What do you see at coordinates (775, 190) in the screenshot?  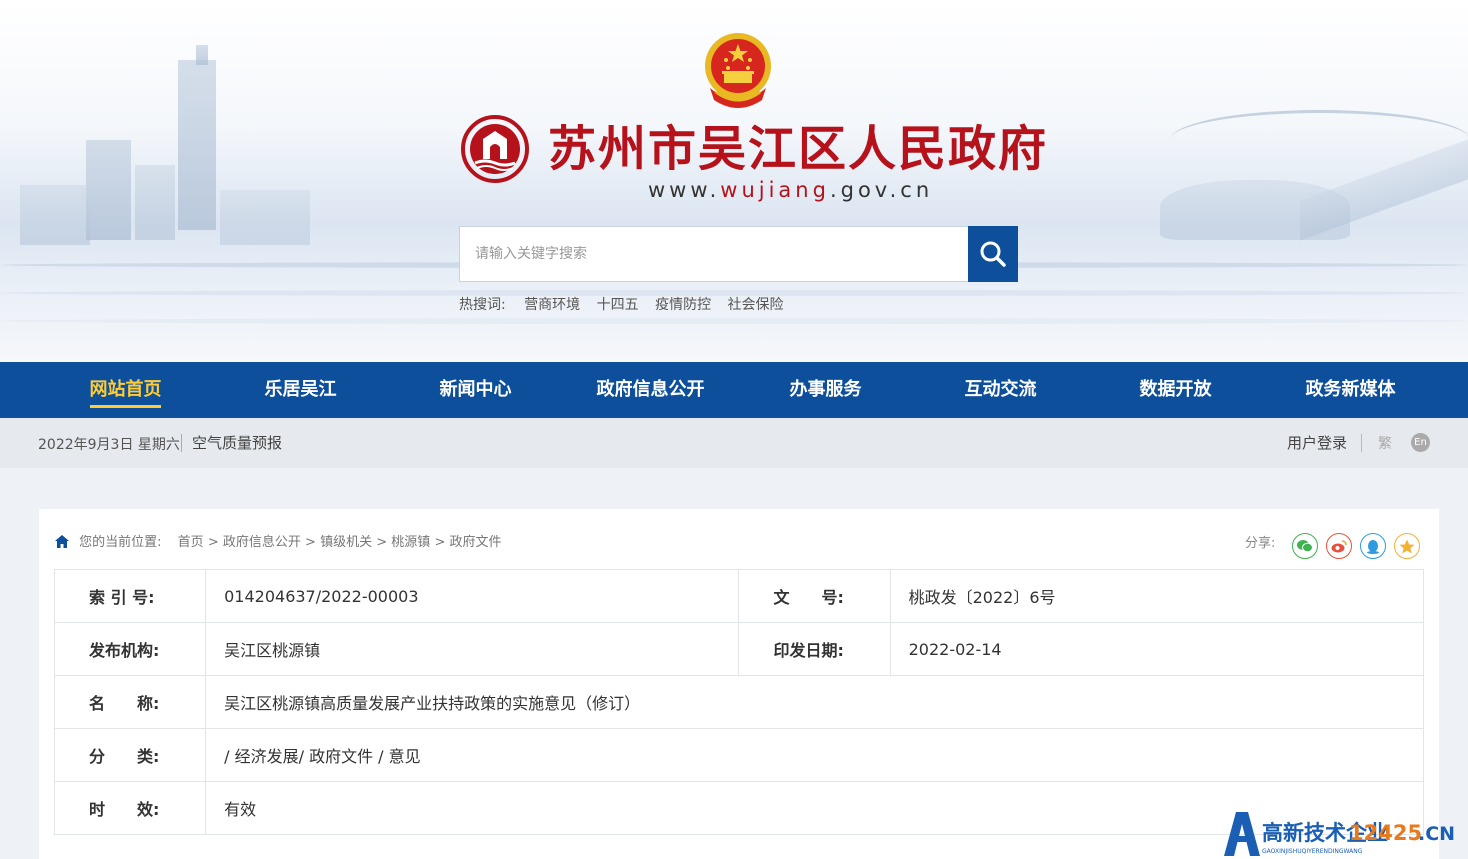 I see `site-url-domain: wujiang` at bounding box center [775, 190].